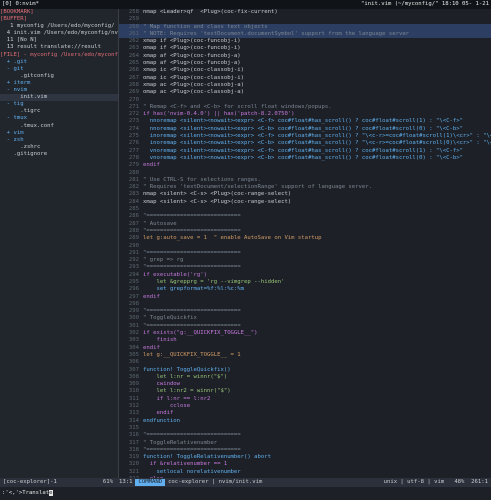 The height and width of the screenshot is (500, 491). I want to click on explorer-item: .tmux.conf, so click(59, 126).